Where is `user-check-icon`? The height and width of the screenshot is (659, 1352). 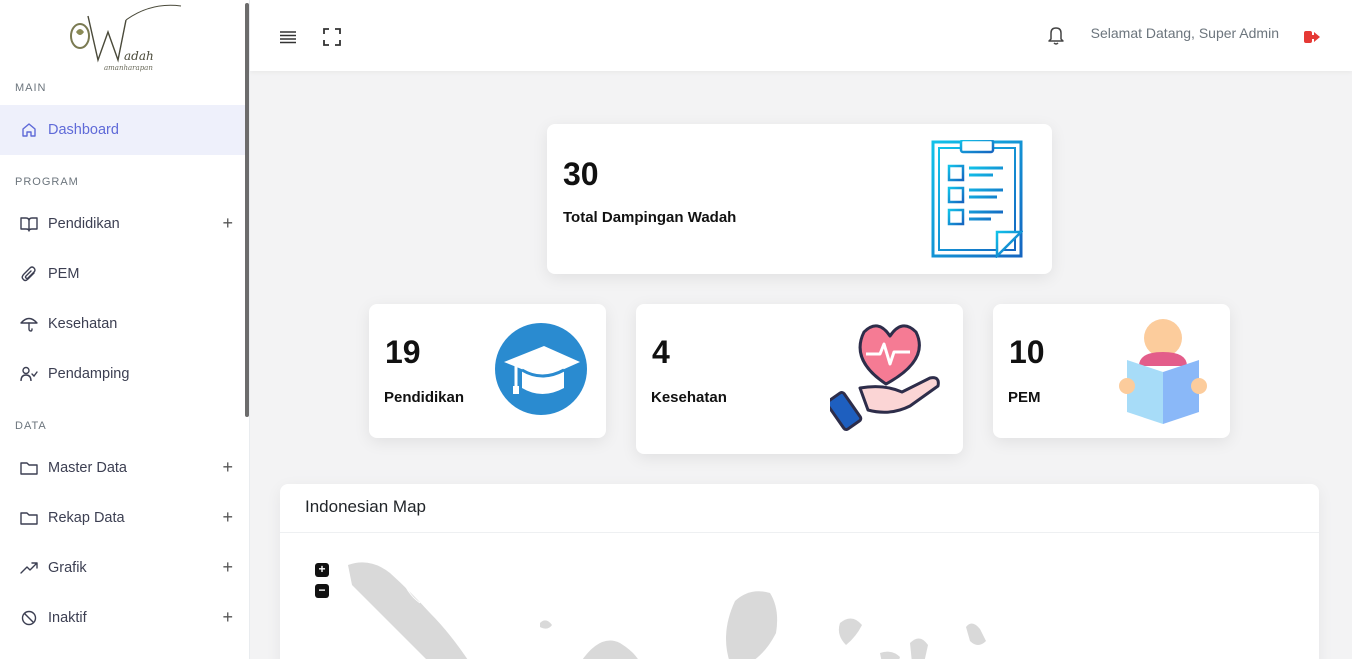
user-check-icon is located at coordinates (29, 374).